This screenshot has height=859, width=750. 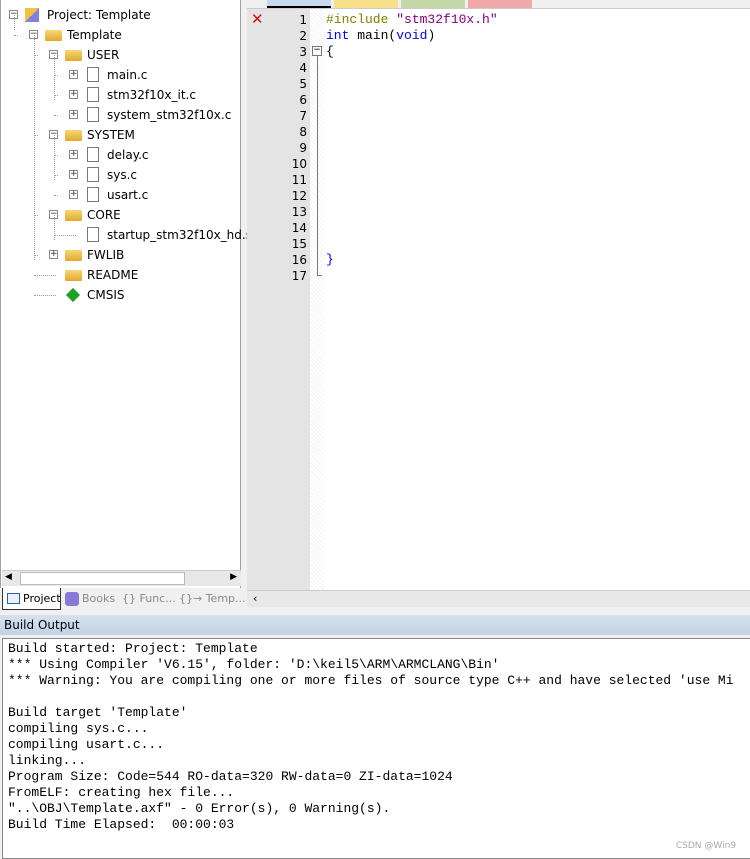 I want to click on line-number: 2, so click(x=303, y=36).